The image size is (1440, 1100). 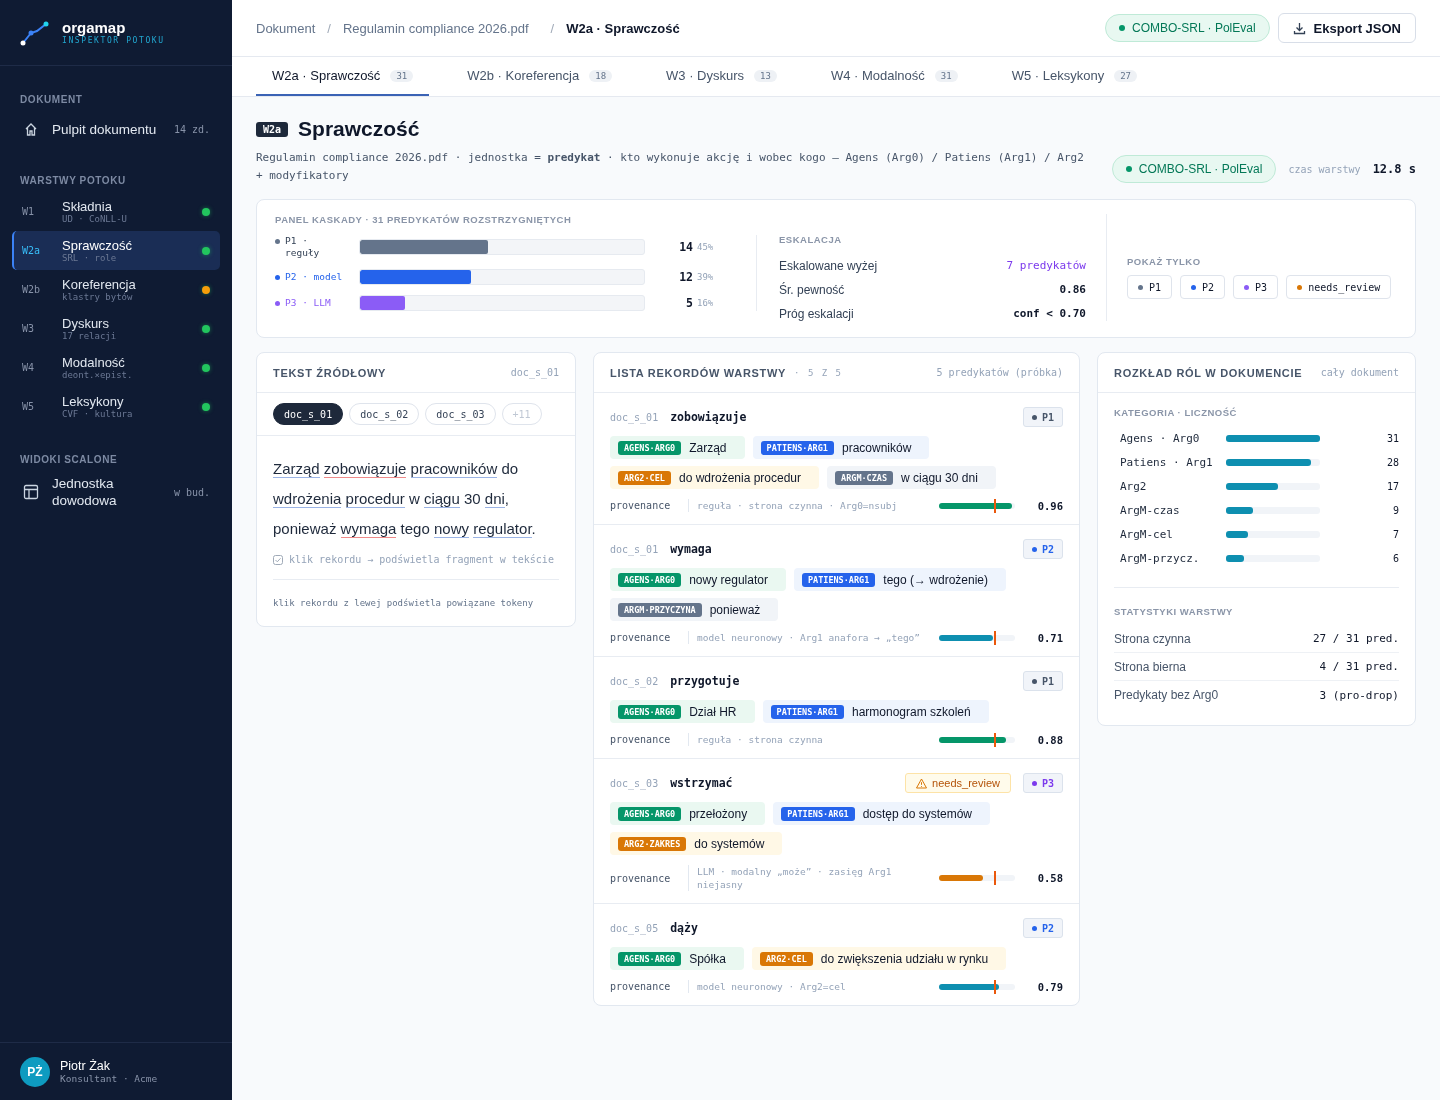 I want to click on sidebar-item: W4 Modalność deont.×epist., so click(x=116, y=367).